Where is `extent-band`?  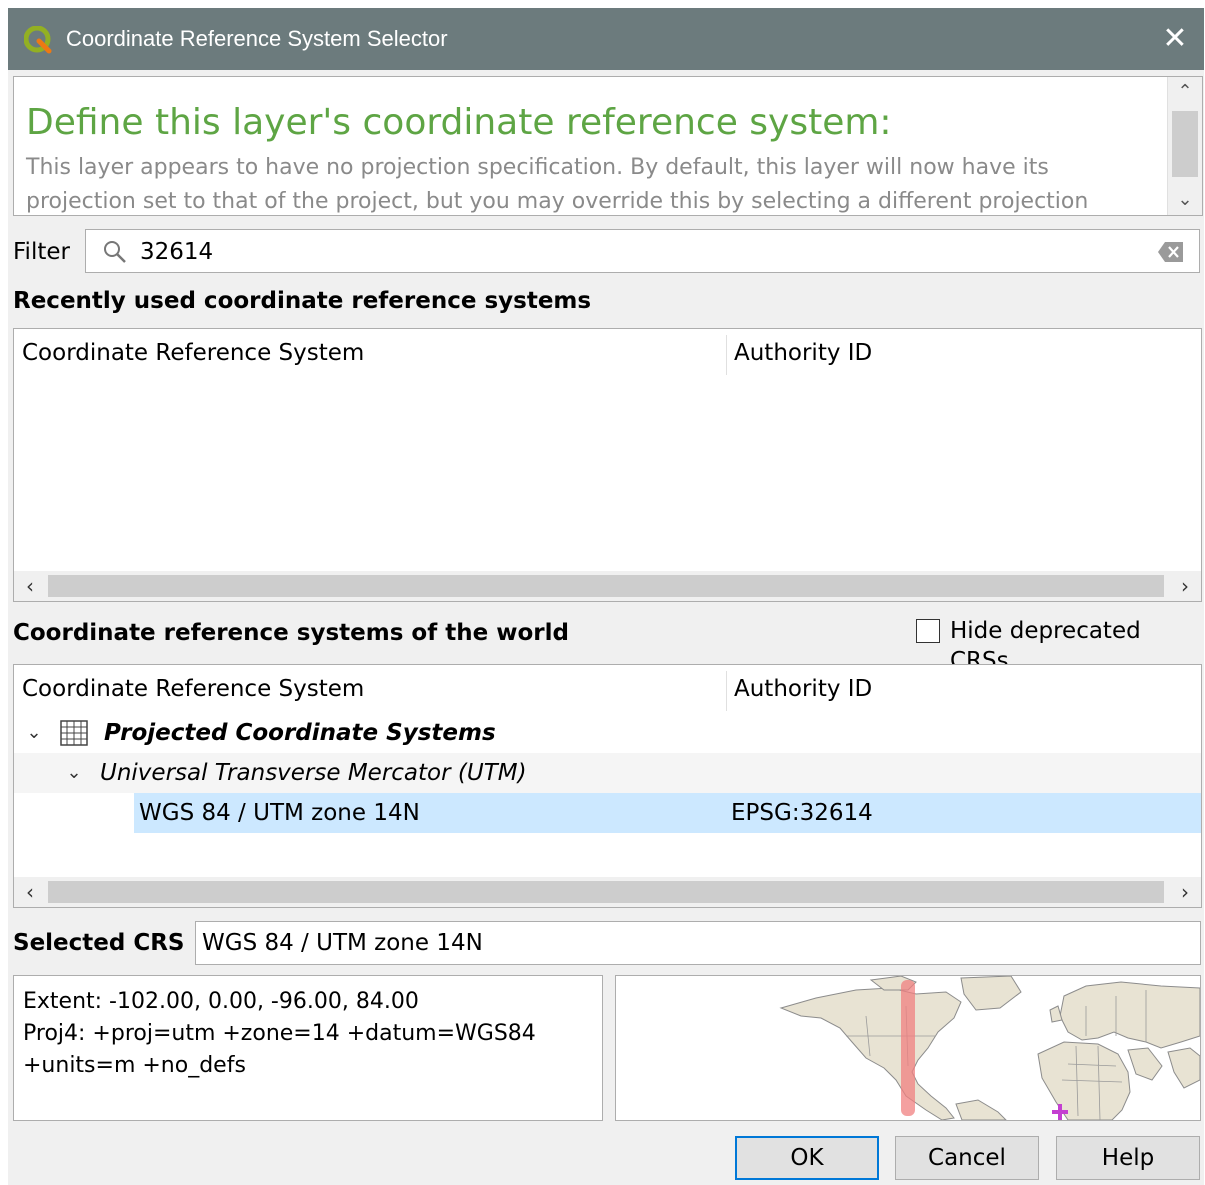
extent-band is located at coordinates (908, 1048).